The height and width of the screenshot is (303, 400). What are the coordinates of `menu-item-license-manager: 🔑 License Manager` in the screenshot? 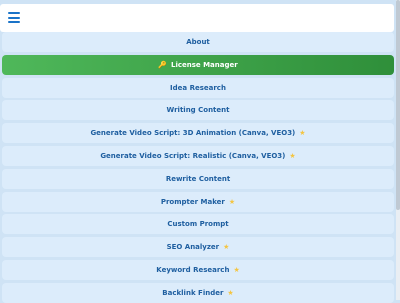 It's located at (198, 65).